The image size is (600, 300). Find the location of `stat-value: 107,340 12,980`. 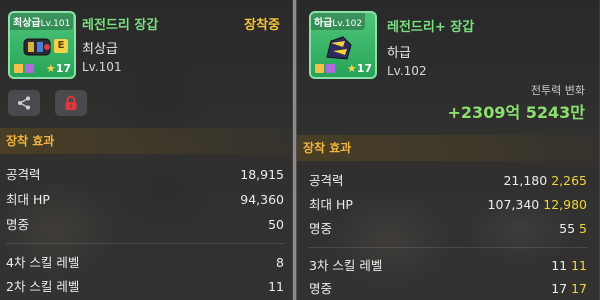

stat-value: 107,340 12,980 is located at coordinates (537, 205).